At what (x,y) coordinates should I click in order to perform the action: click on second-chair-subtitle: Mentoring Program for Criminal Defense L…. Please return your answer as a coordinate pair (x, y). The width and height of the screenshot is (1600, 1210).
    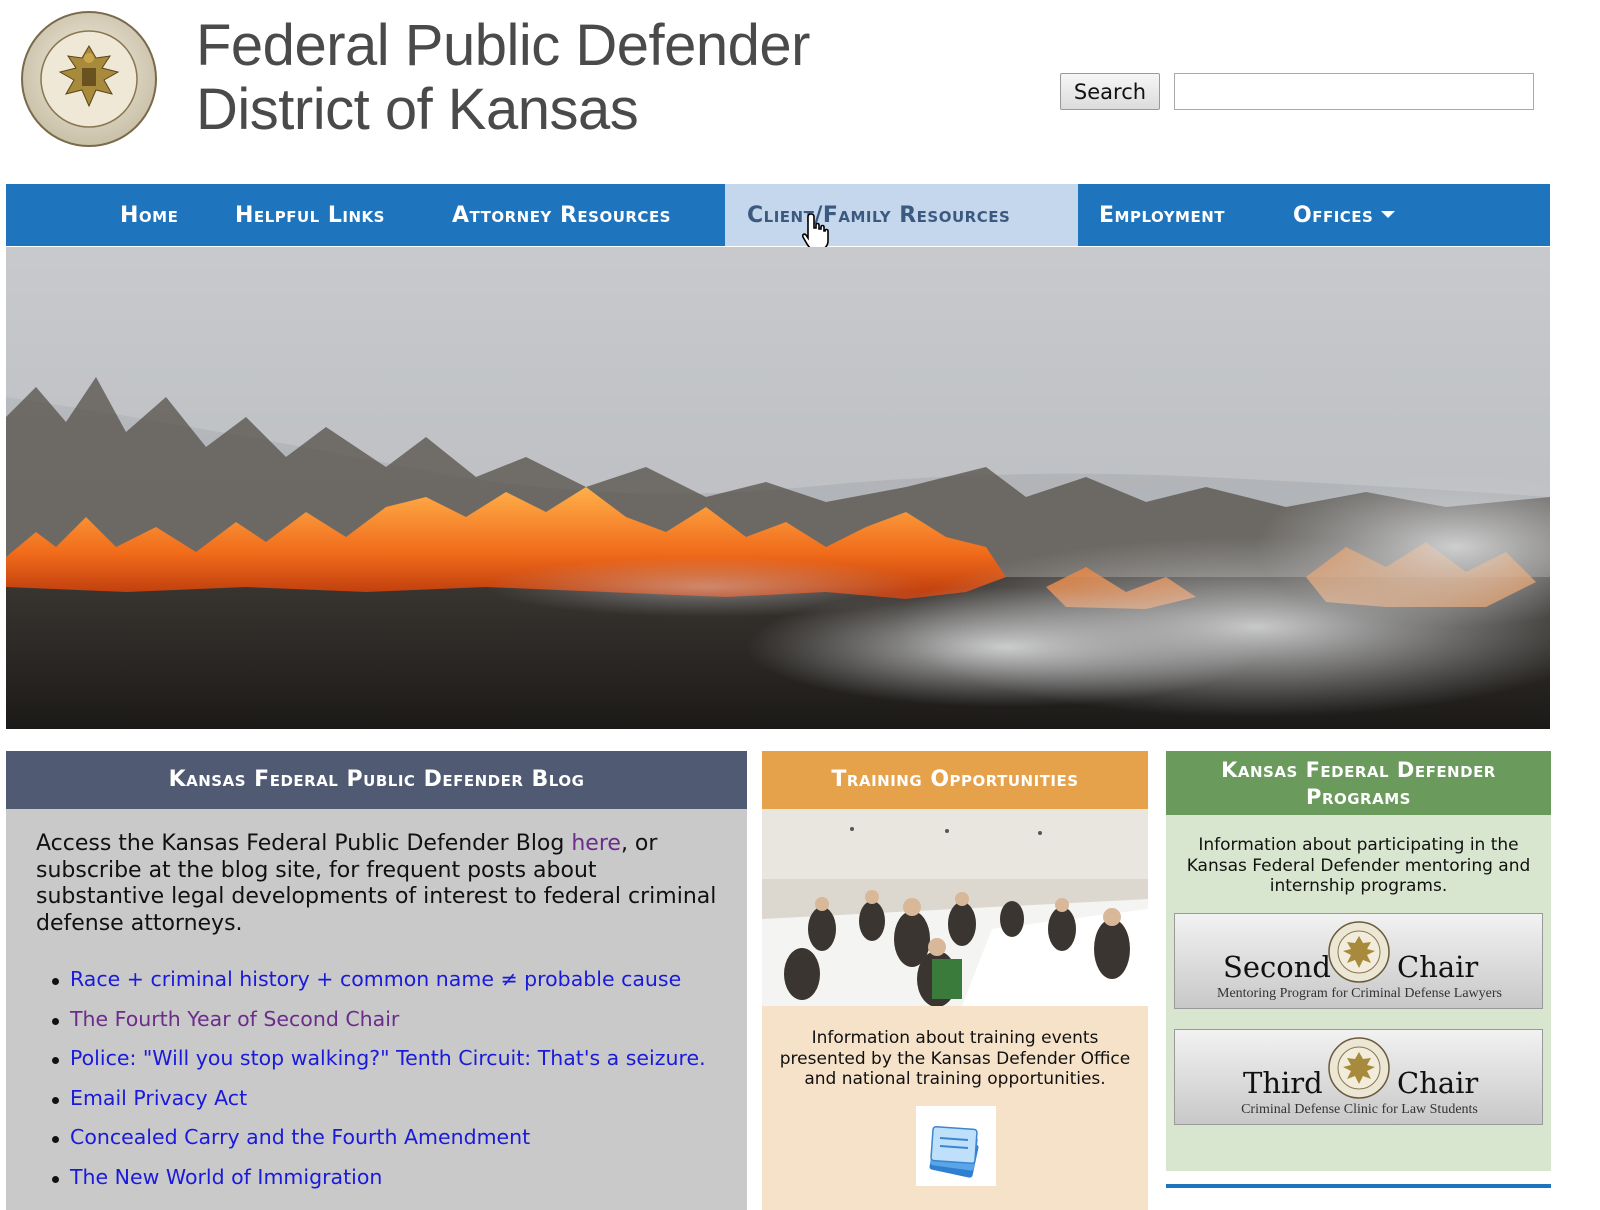
    Looking at the image, I should click on (1359, 993).